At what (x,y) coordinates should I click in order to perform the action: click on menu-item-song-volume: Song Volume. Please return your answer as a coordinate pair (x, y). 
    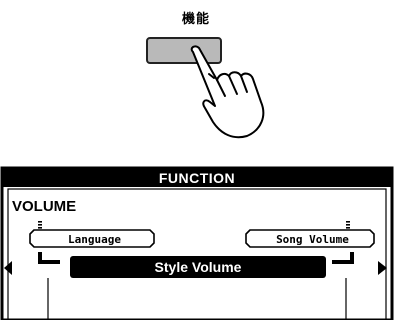
    Looking at the image, I should click on (312, 239).